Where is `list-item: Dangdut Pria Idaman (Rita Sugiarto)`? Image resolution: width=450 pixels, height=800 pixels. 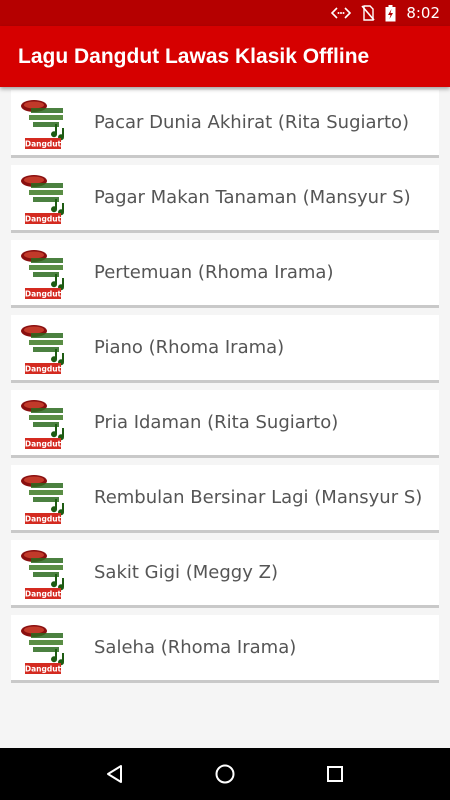 list-item: Dangdut Pria Idaman (Rita Sugiarto) is located at coordinates (225, 424).